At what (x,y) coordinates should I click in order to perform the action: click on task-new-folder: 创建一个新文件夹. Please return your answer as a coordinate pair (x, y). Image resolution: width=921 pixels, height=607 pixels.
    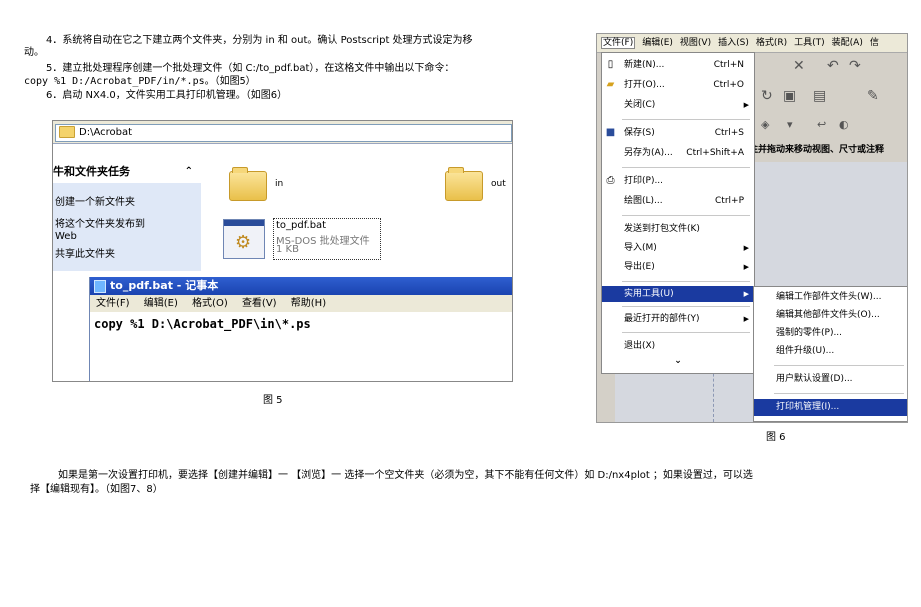
    Looking at the image, I should click on (95, 203).